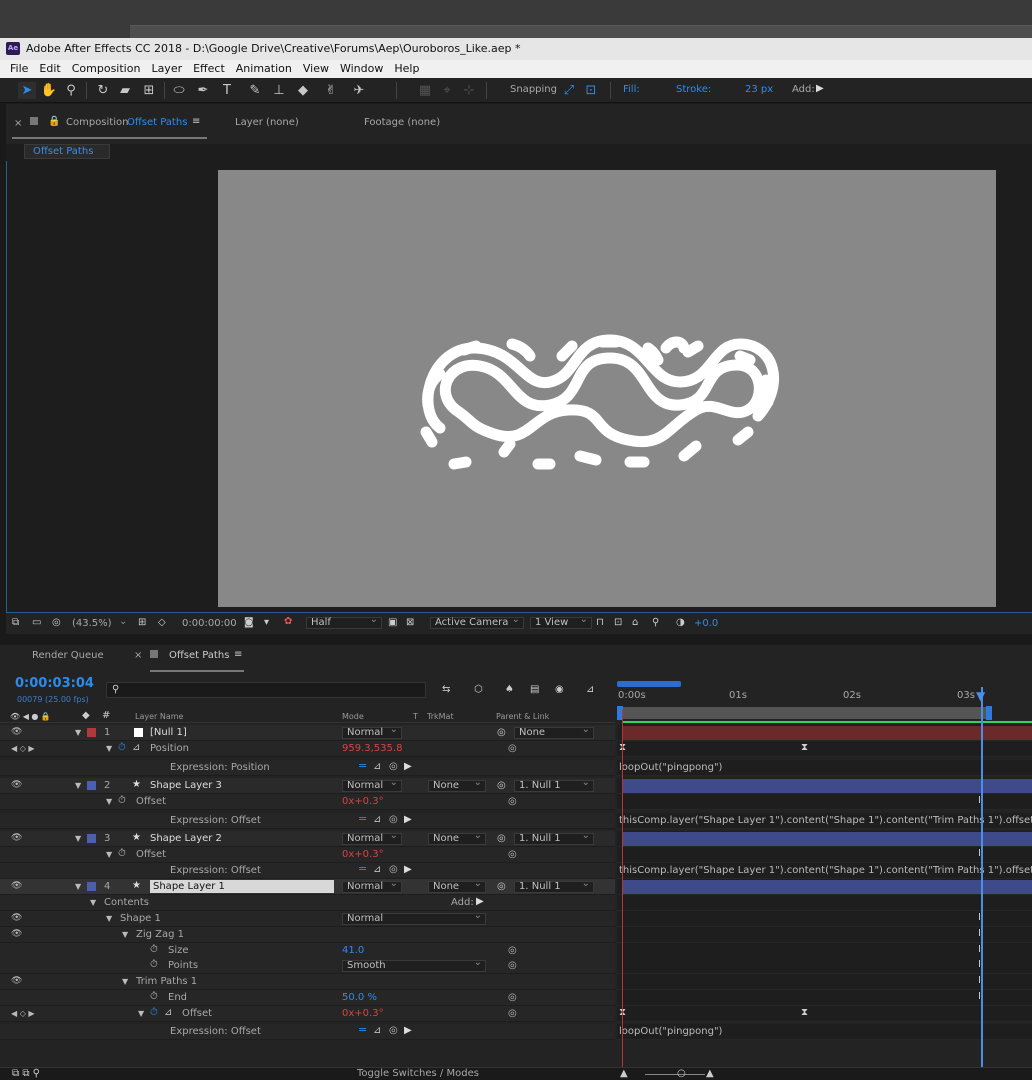 Image resolution: width=1032 pixels, height=1080 pixels. What do you see at coordinates (54, 683) in the screenshot?
I see `timeline-current-time: 0:00:03:04` at bounding box center [54, 683].